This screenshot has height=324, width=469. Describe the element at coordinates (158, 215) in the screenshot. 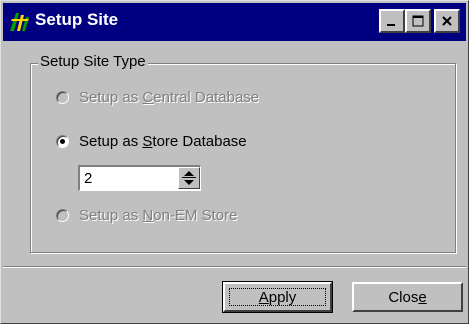

I see `radio-non-em-label: Setup as Non-EM Store` at that location.